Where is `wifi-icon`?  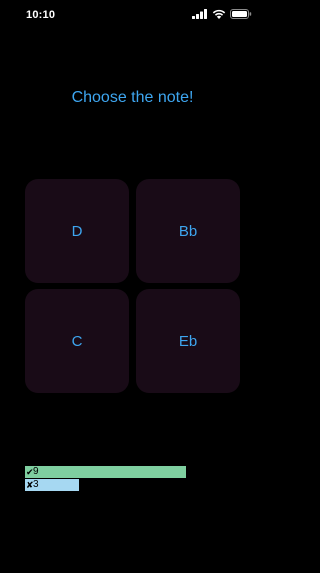
wifi-icon is located at coordinates (219, 15).